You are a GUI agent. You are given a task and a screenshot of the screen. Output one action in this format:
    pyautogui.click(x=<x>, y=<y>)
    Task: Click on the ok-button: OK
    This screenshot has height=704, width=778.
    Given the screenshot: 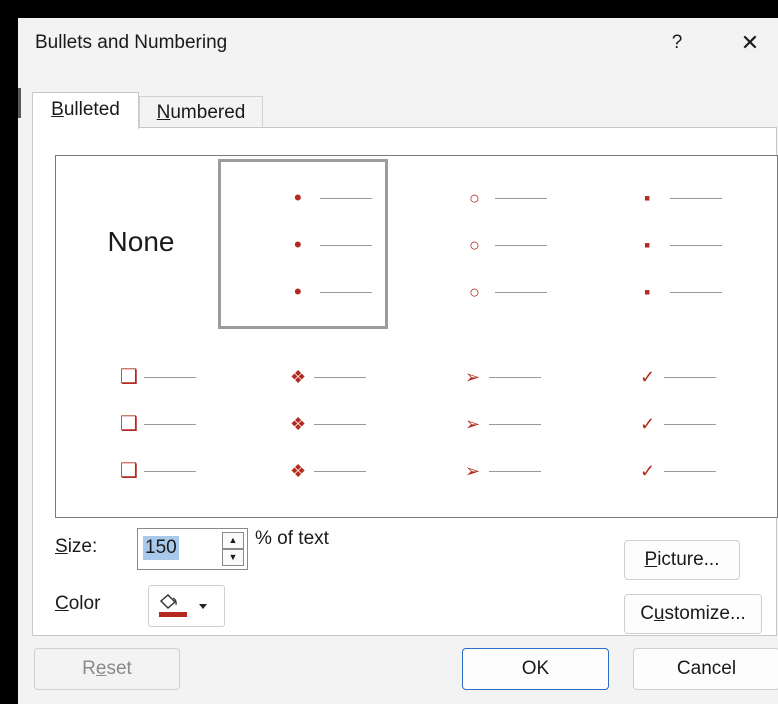 What is the action you would take?
    pyautogui.click(x=535, y=669)
    